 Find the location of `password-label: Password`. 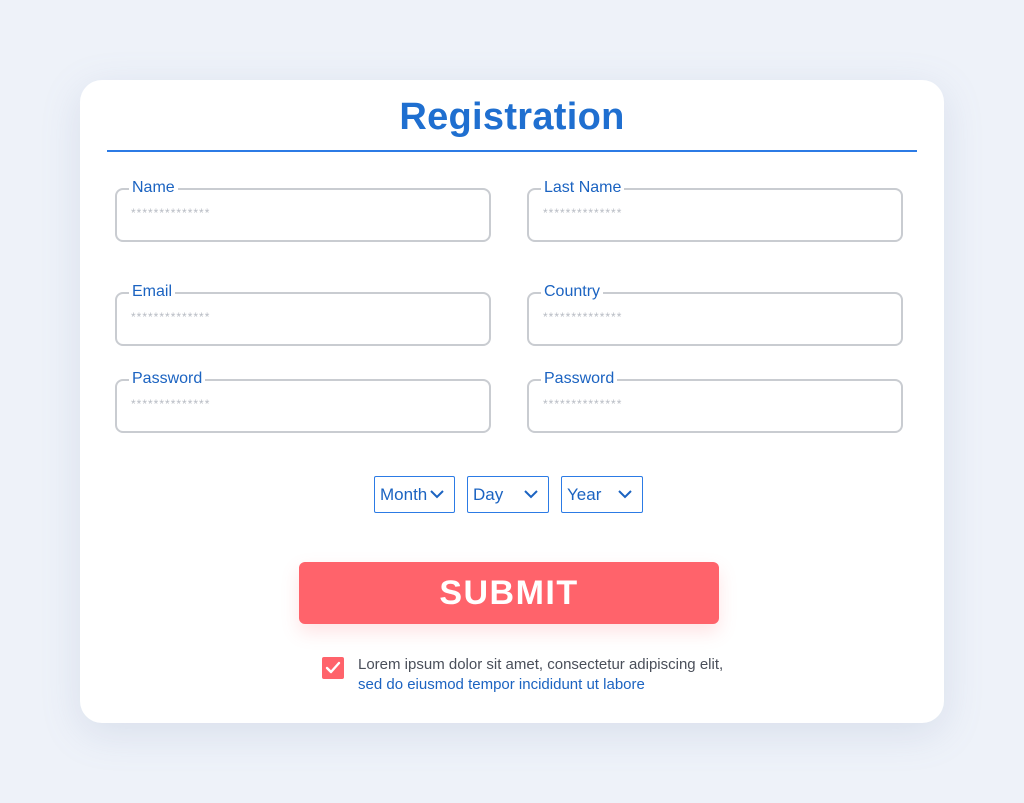

password-label: Password is located at coordinates (167, 379).